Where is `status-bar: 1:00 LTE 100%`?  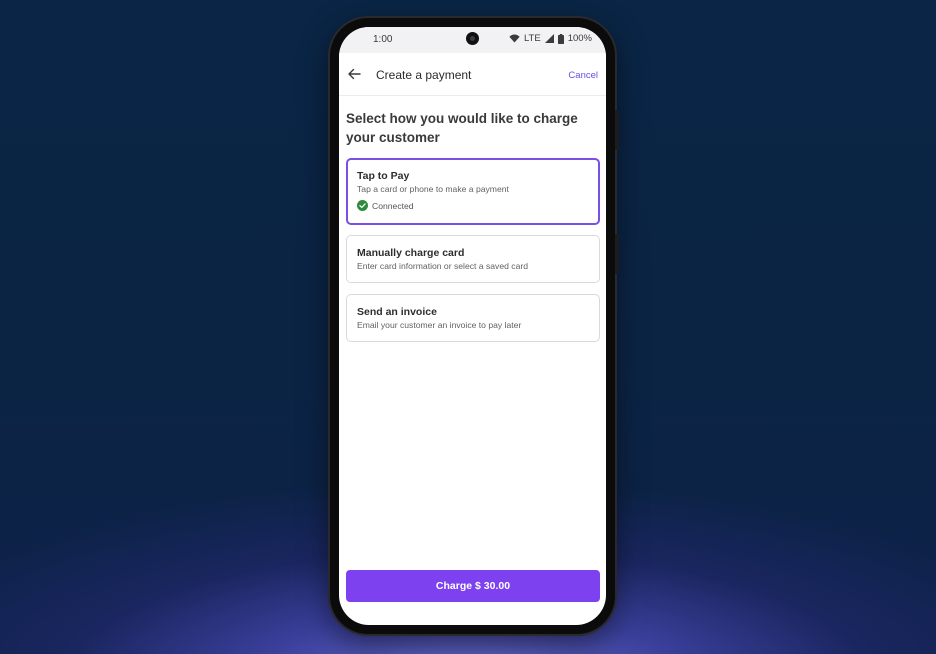 status-bar: 1:00 LTE 100% is located at coordinates (472, 40).